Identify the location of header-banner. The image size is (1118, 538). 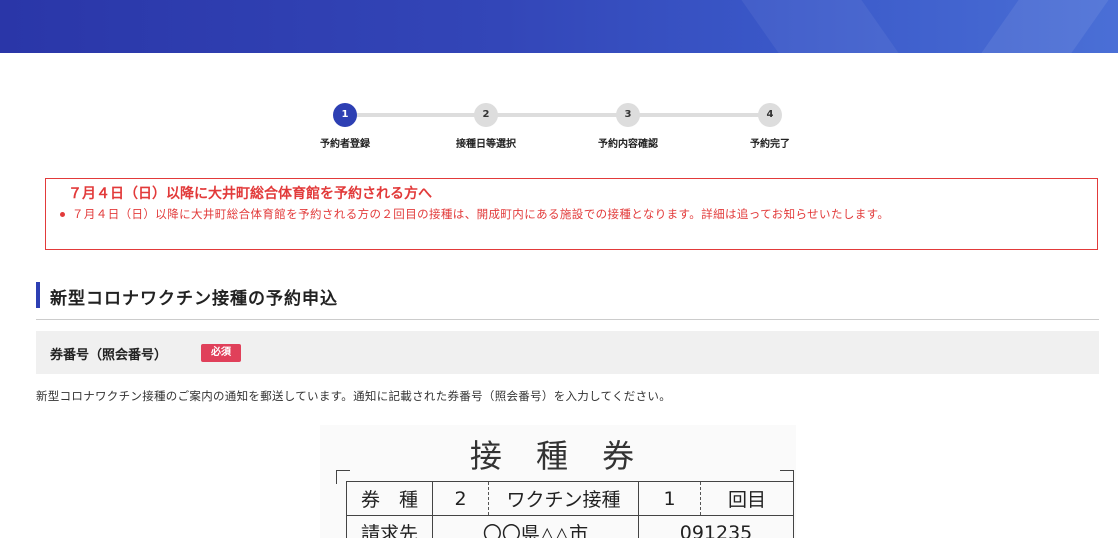
(559, 26).